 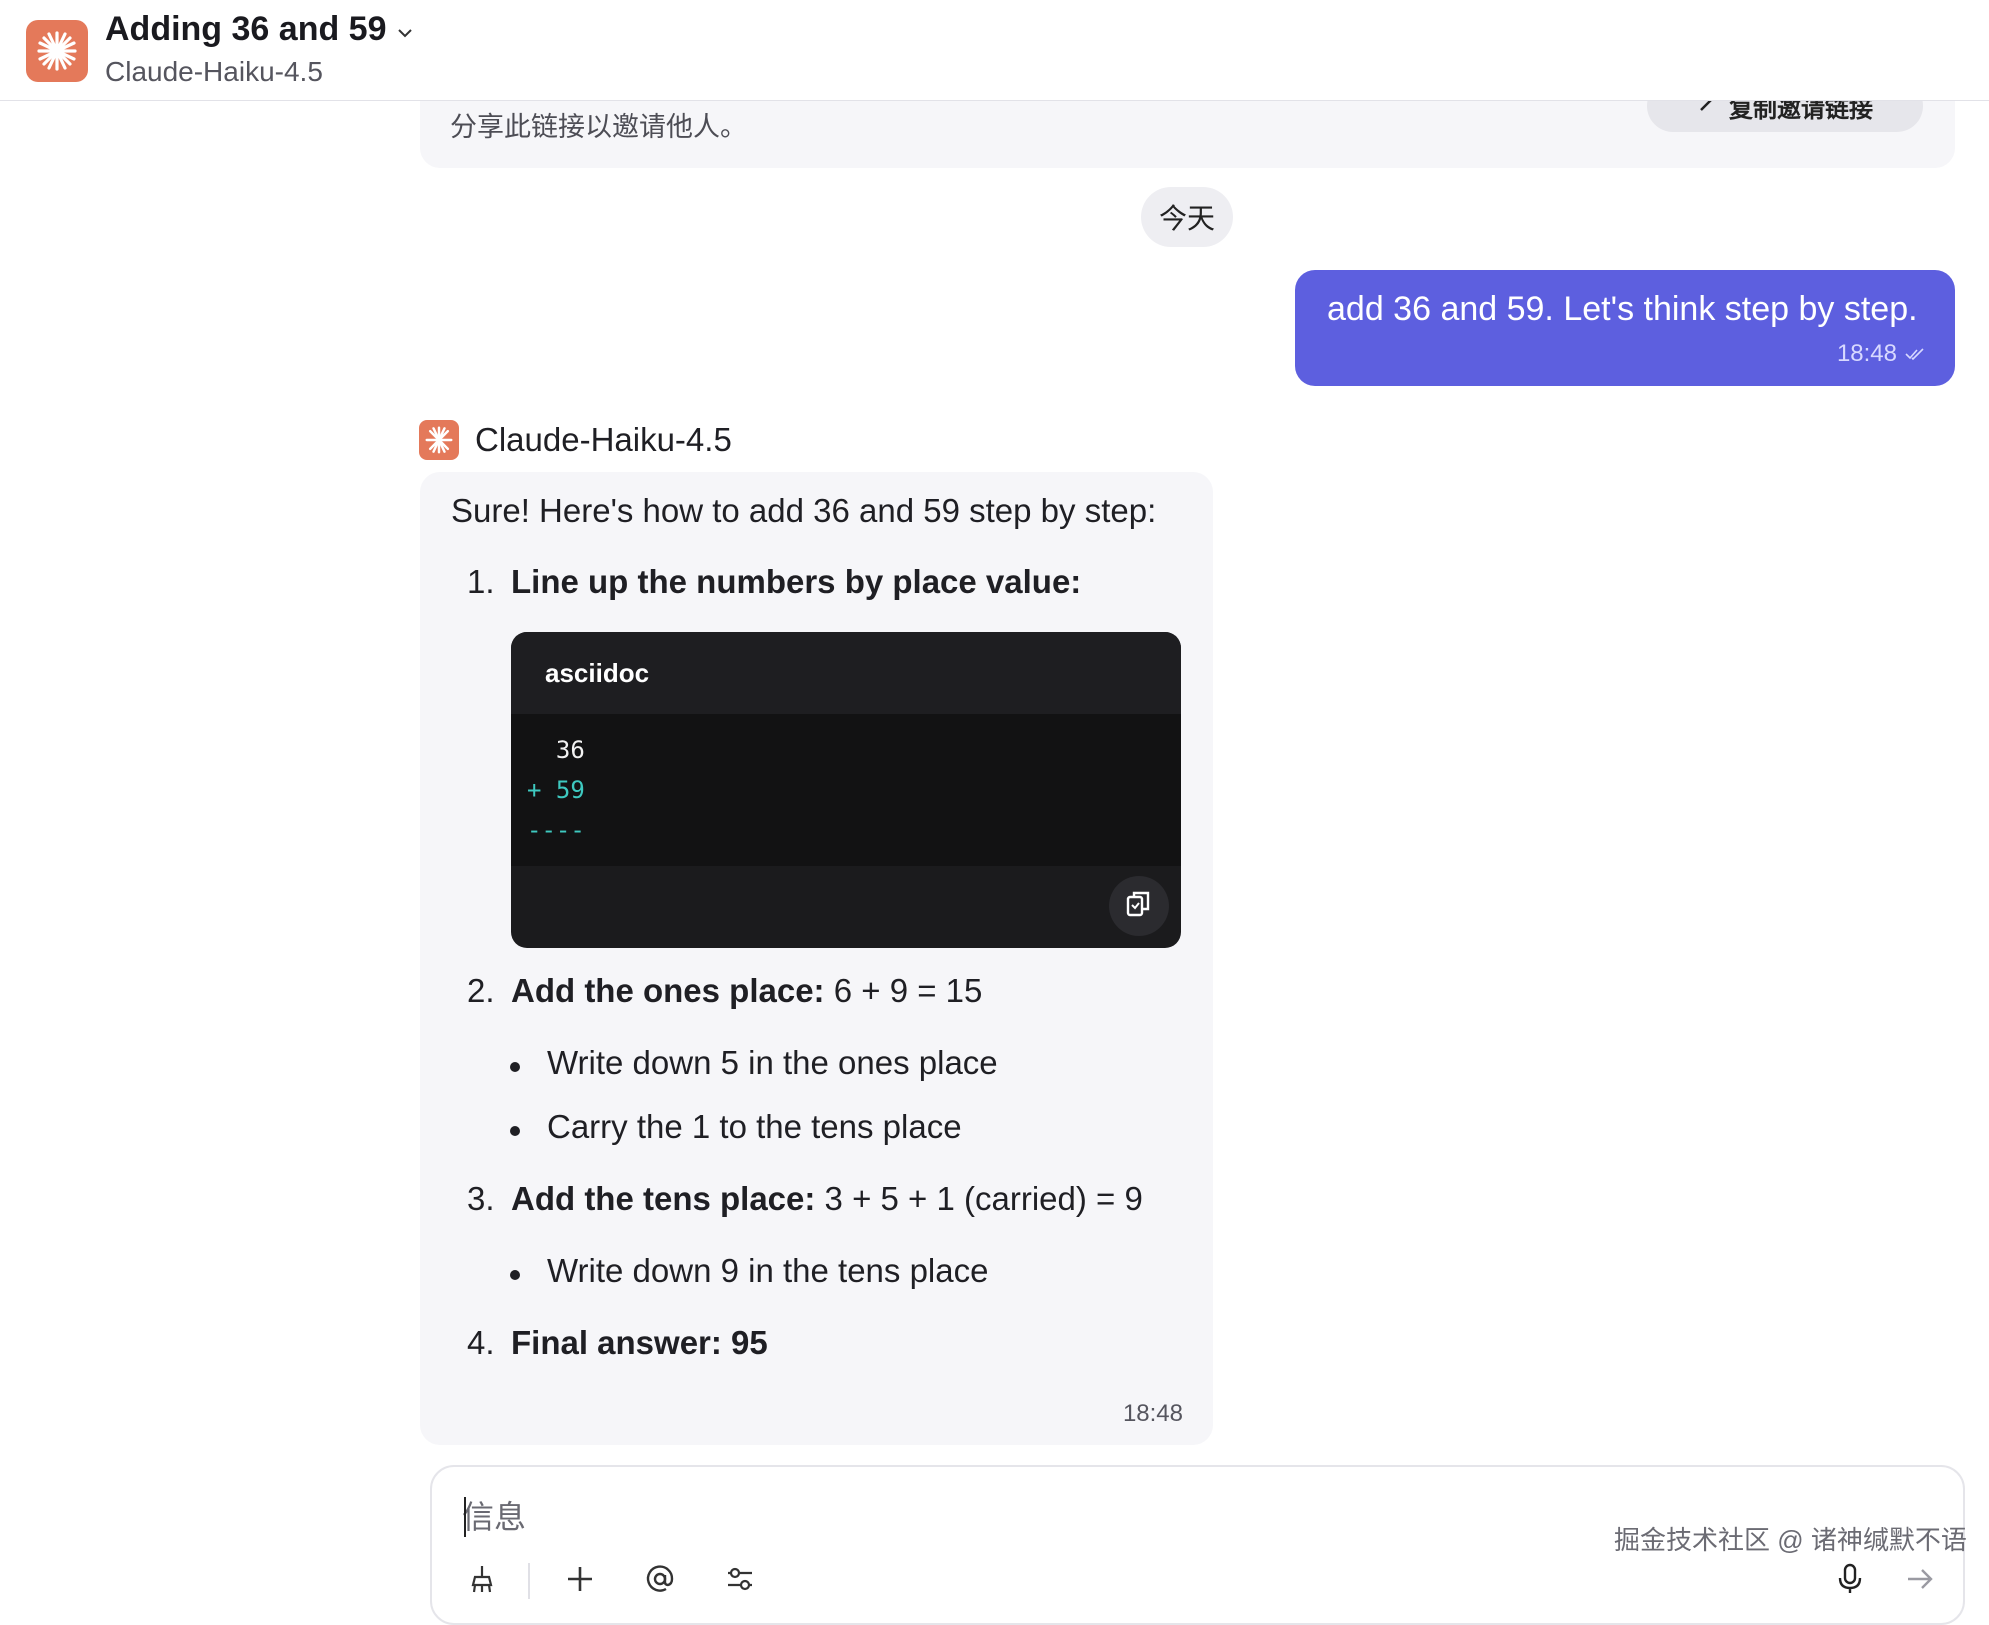 I want to click on at-icon, so click(x=660, y=1581).